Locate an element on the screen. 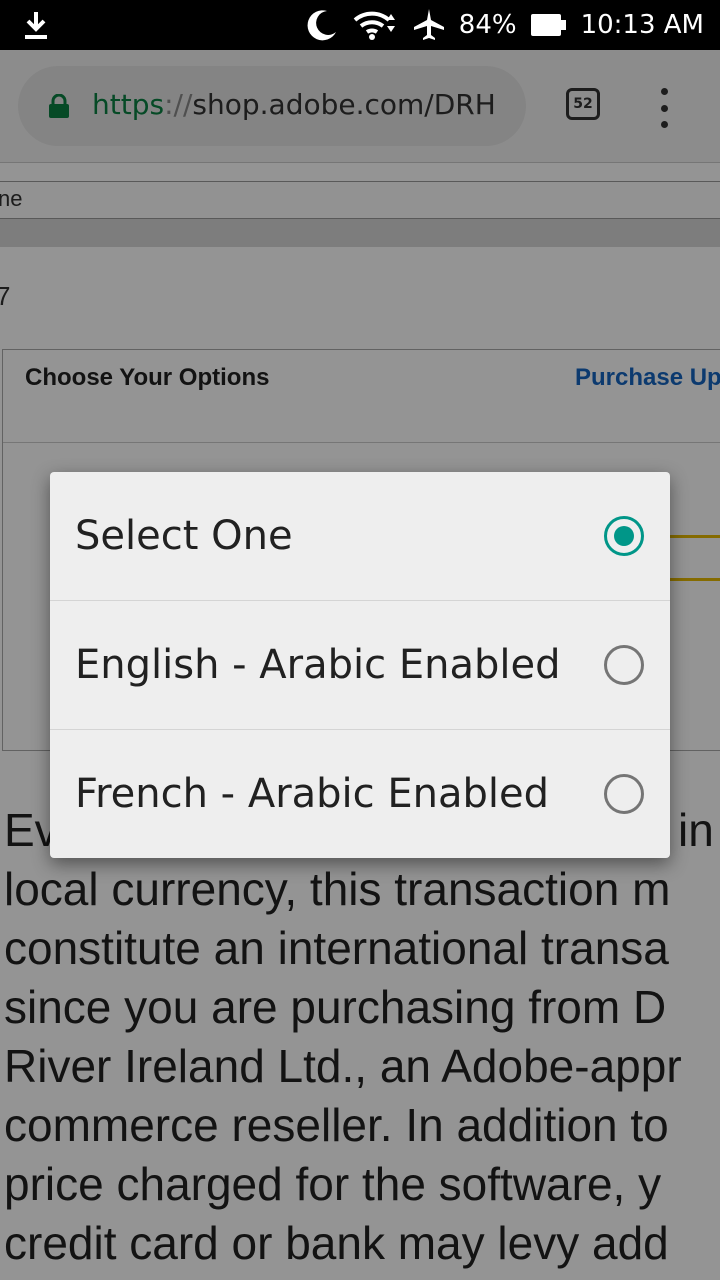 Image resolution: width=720 pixels, height=1280 pixels. clock: 10:13 AM is located at coordinates (642, 25).